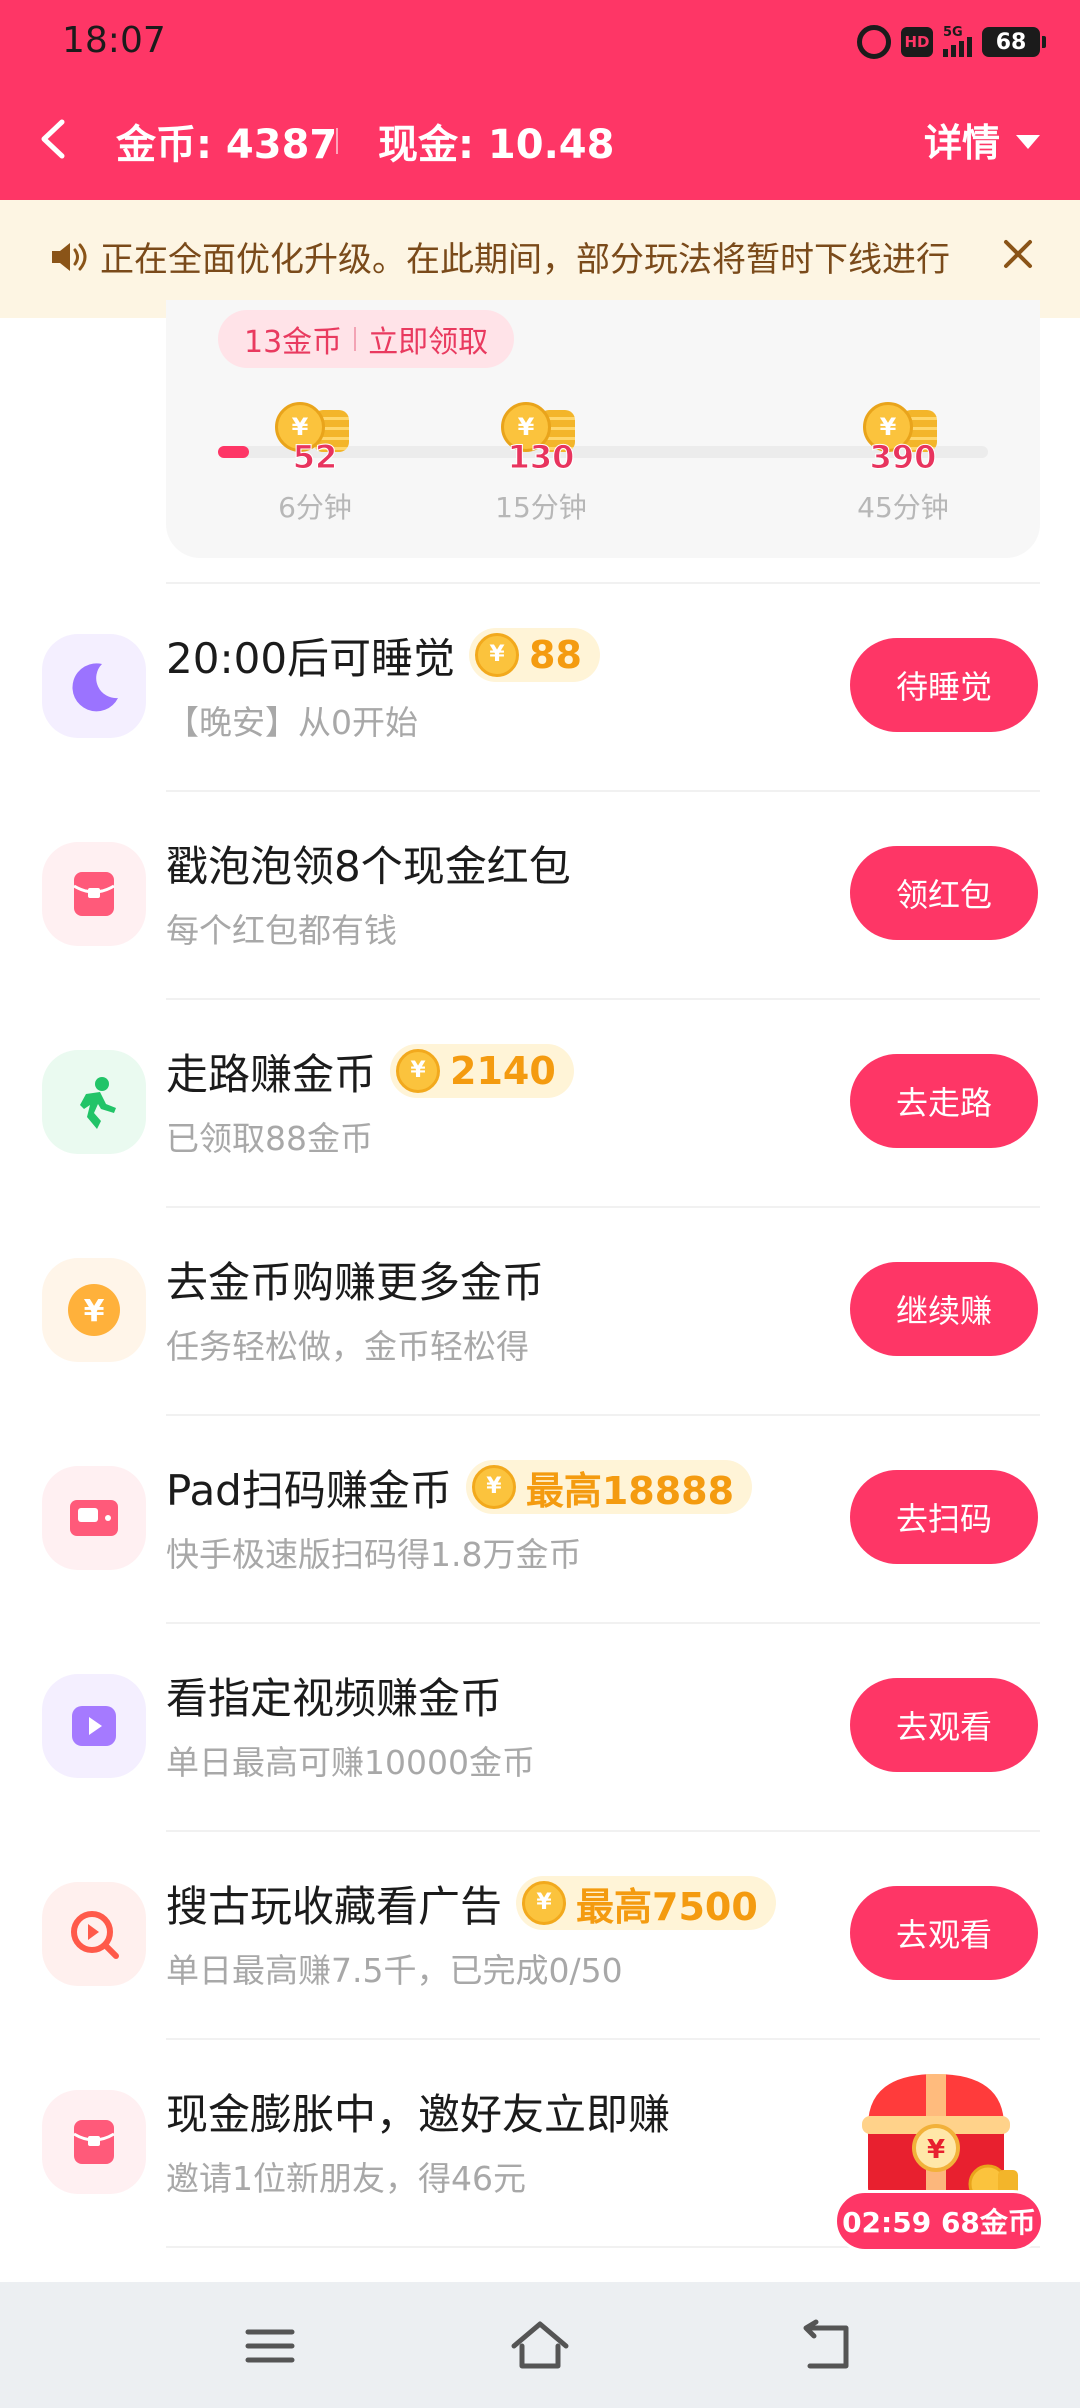 The height and width of the screenshot is (2408, 1080). What do you see at coordinates (347, 1346) in the screenshot?
I see `task-subtitle: 任务轻松做，金币轻松得` at bounding box center [347, 1346].